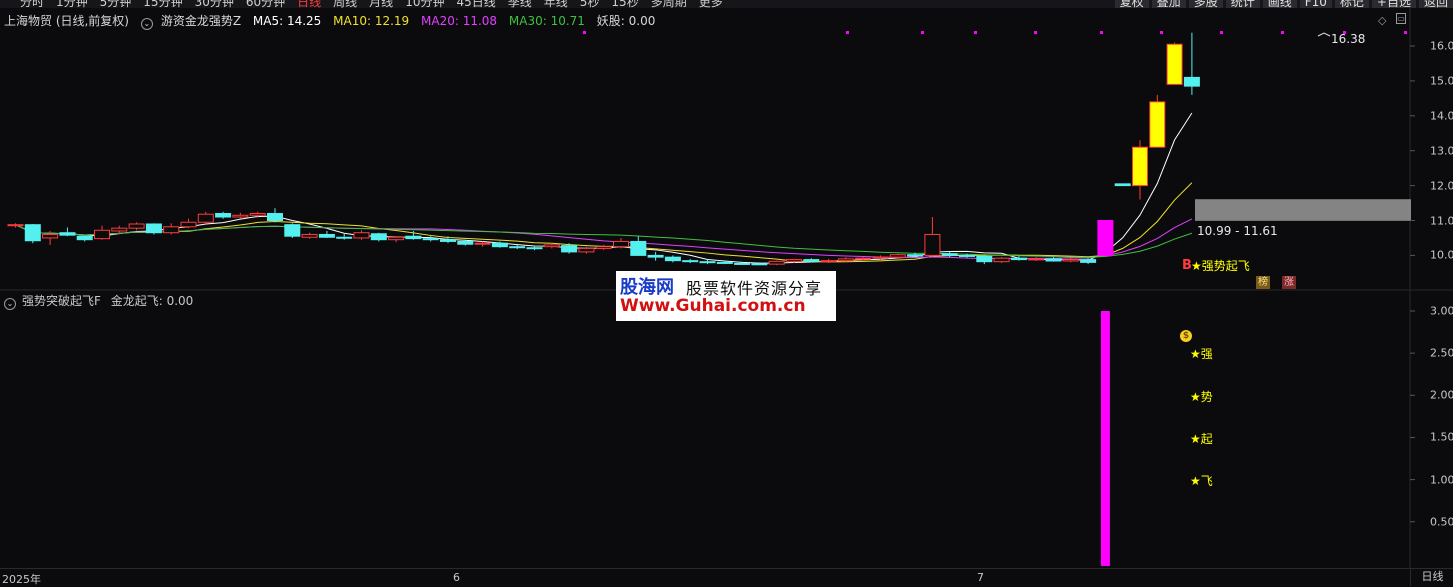 Image resolution: width=1453 pixels, height=587 pixels. I want to click on high-price-label: 16.38, so click(1348, 39).